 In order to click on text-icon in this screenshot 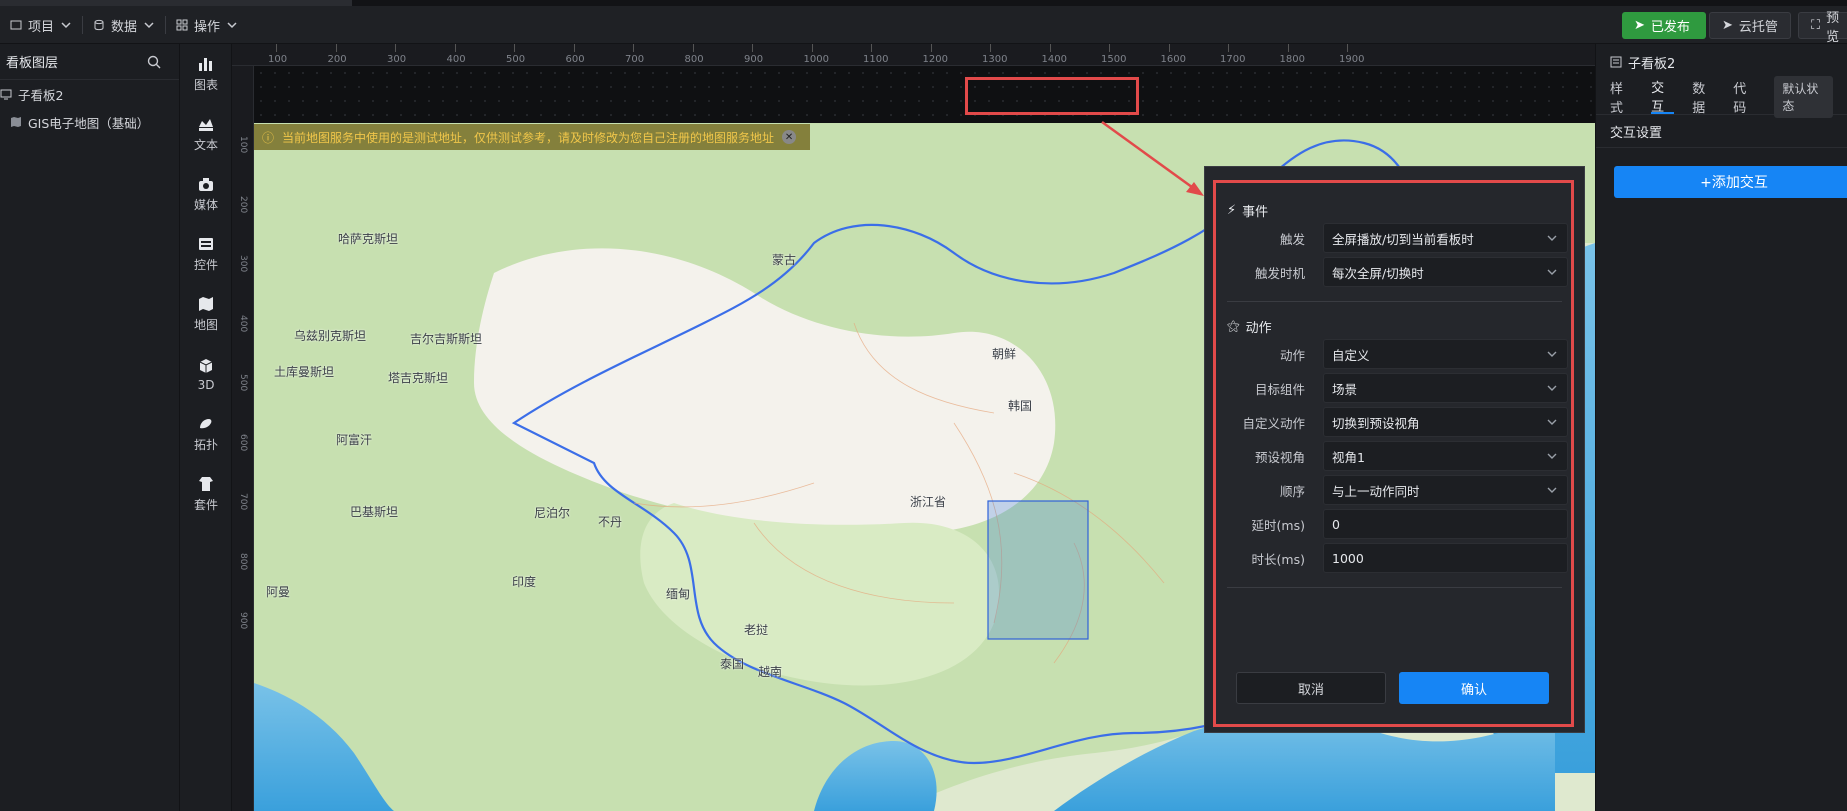, I will do `click(206, 125)`.